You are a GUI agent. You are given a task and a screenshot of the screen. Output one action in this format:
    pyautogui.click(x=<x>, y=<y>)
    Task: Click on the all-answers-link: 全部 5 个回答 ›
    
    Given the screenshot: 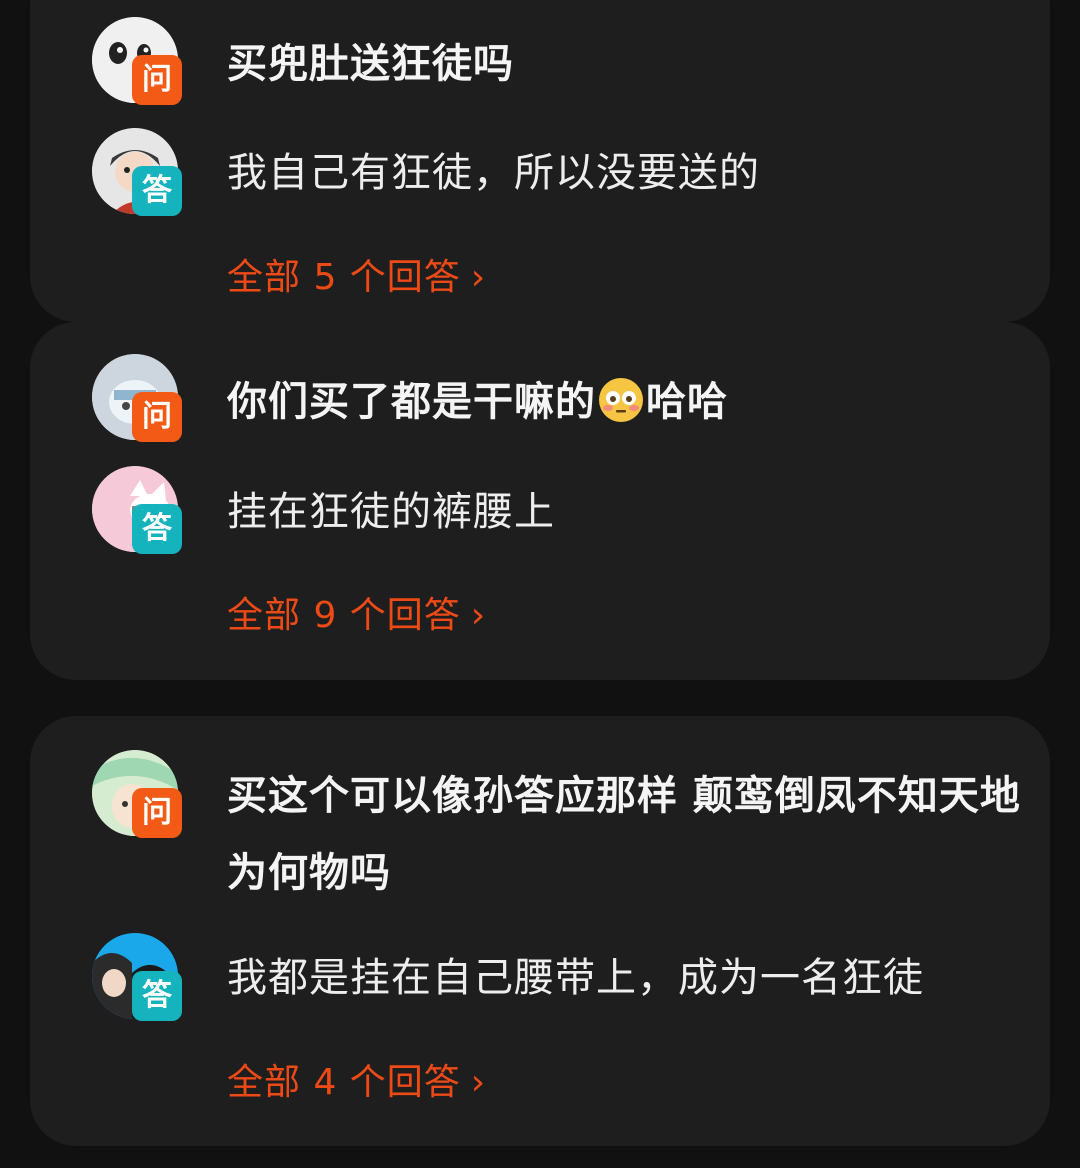 What is the action you would take?
    pyautogui.click(x=356, y=278)
    